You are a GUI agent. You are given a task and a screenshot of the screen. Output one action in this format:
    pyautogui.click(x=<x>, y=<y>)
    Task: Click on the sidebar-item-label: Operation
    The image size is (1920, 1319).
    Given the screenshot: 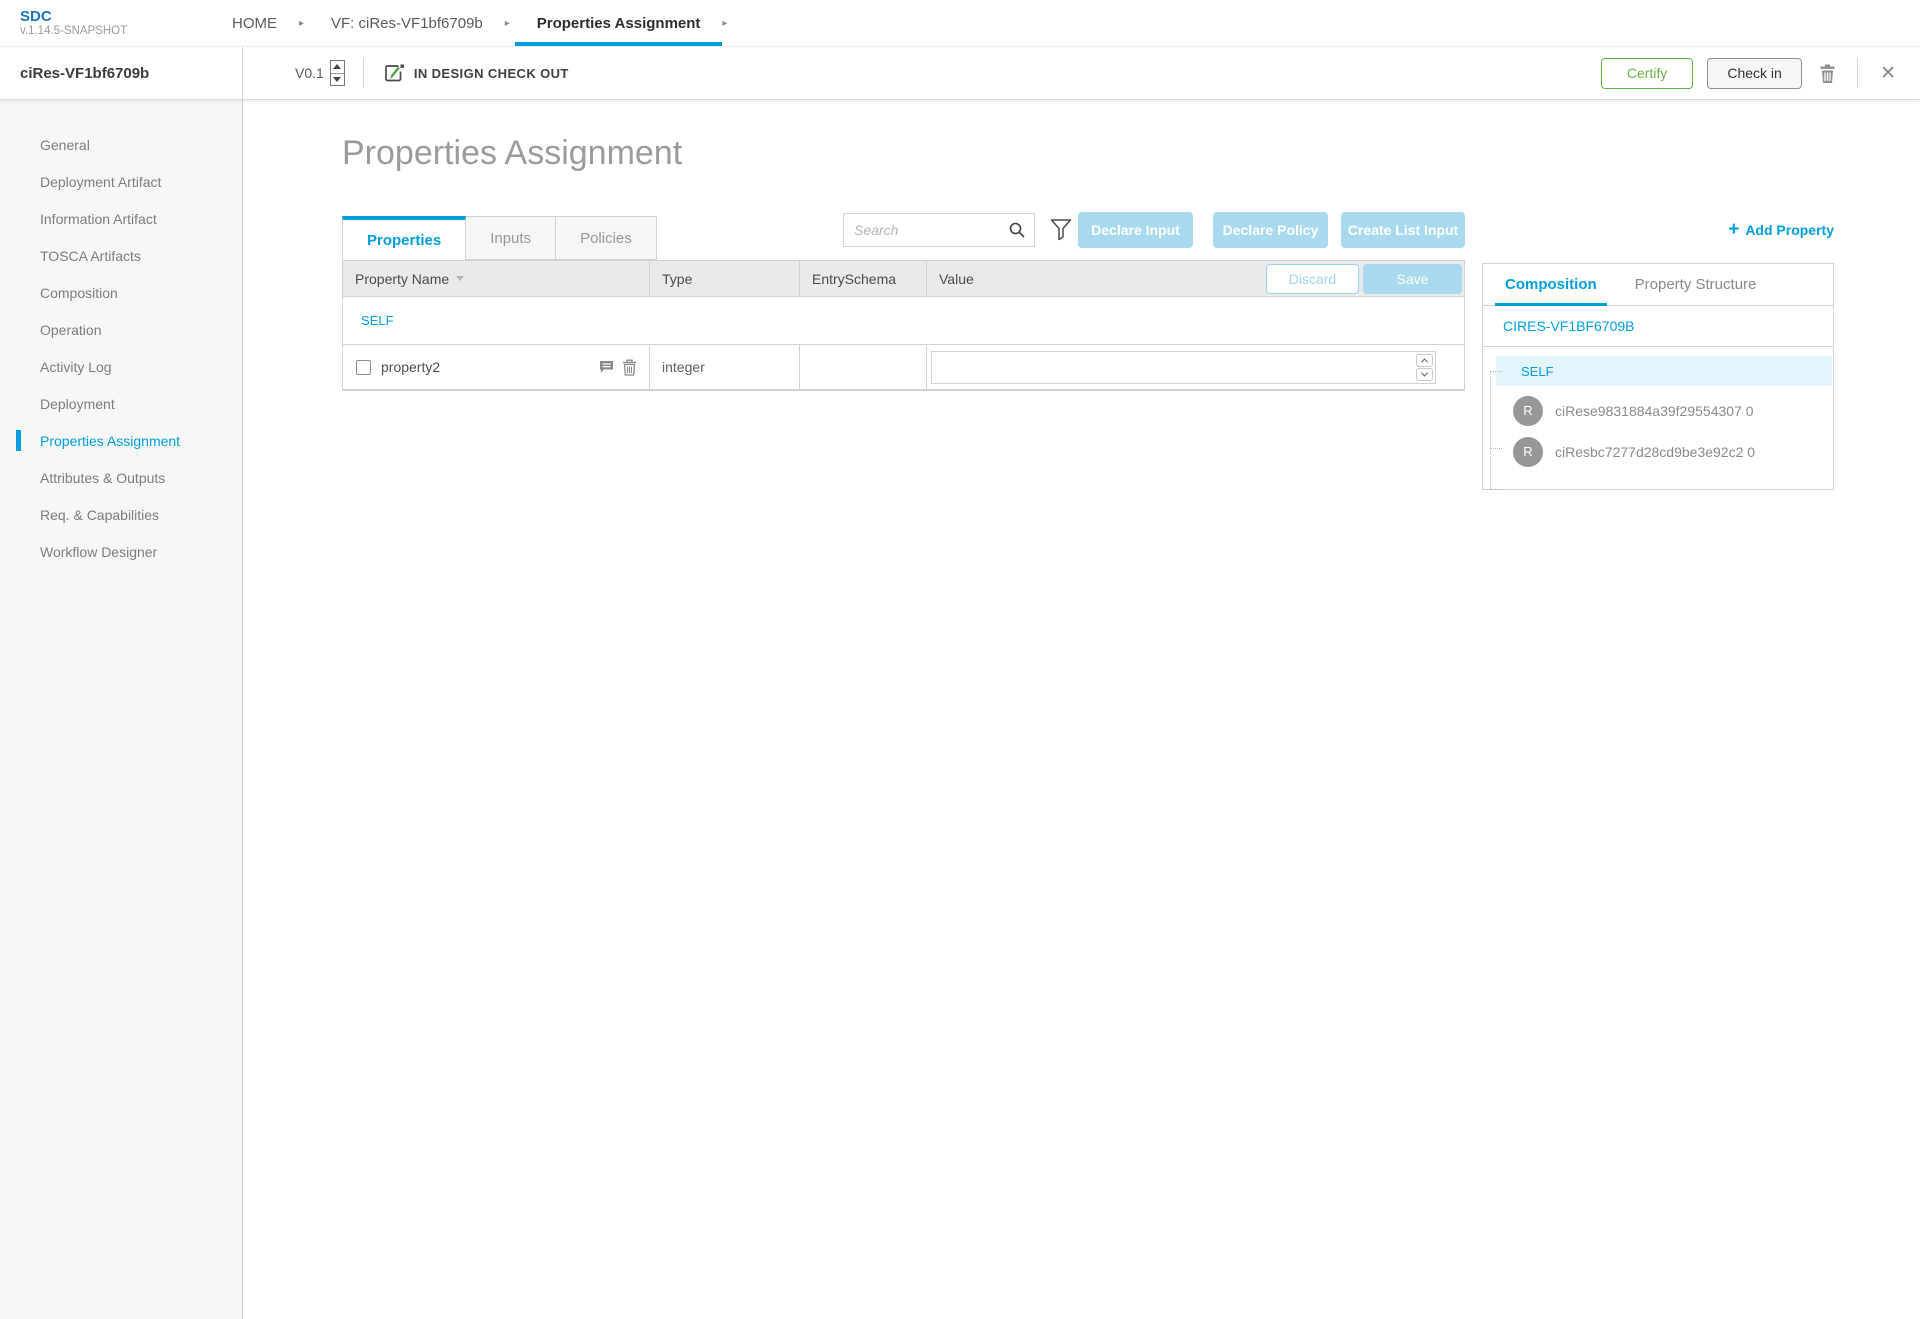 What is the action you would take?
    pyautogui.click(x=71, y=329)
    